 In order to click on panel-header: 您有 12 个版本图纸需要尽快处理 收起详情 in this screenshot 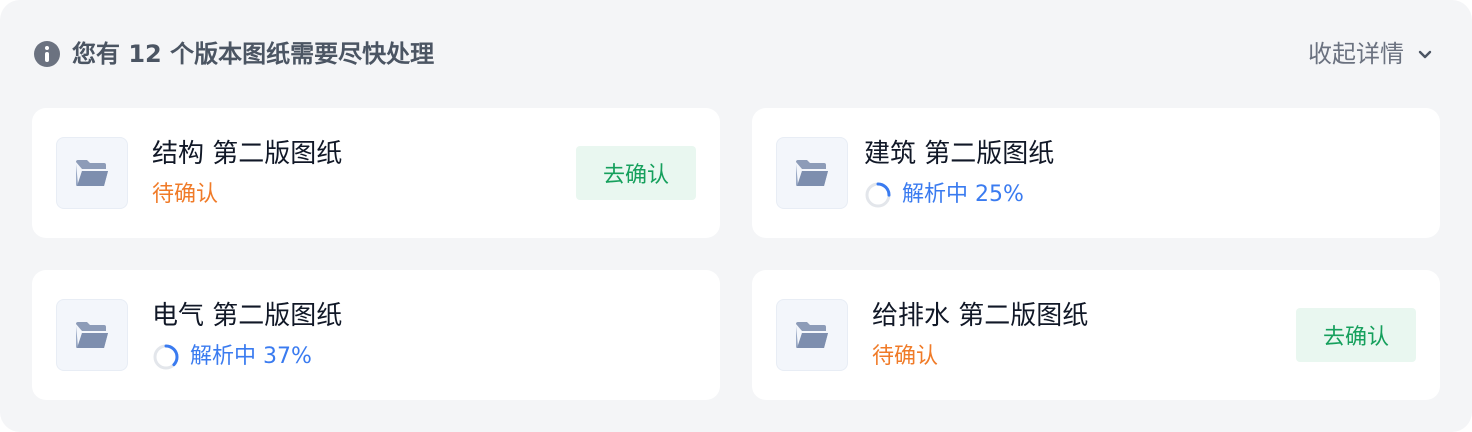, I will do `click(736, 54)`.